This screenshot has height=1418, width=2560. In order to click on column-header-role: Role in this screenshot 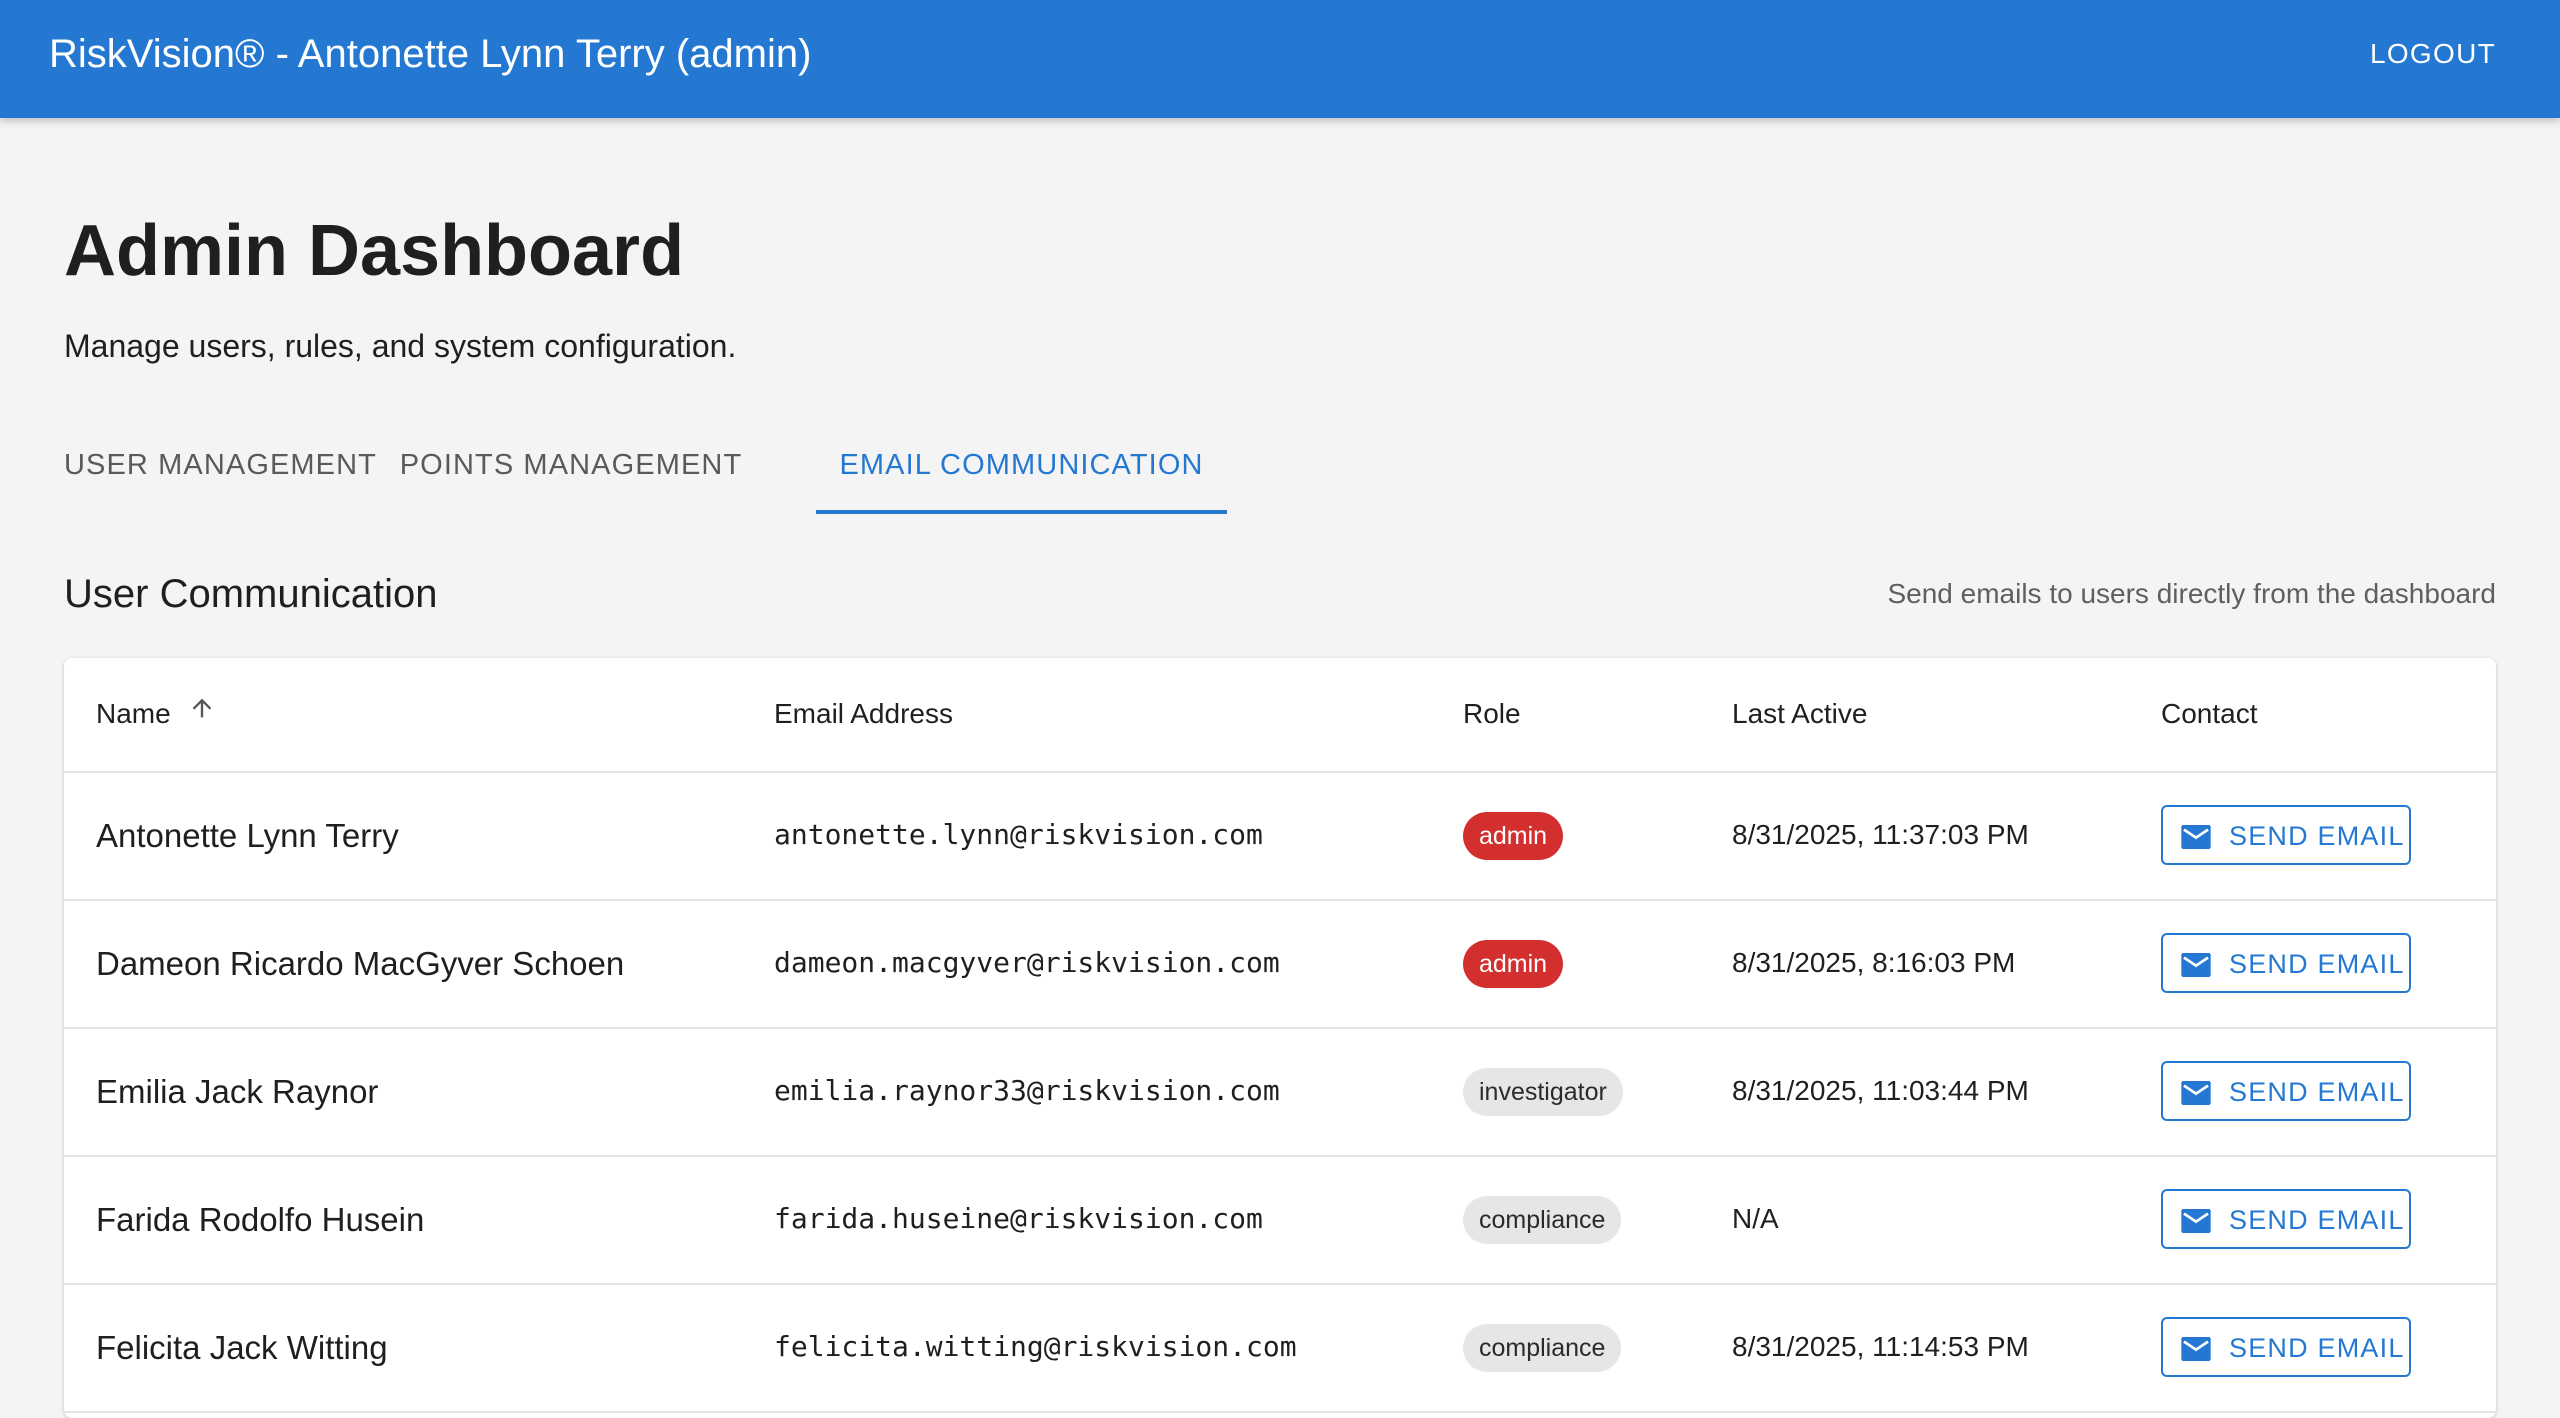, I will do `click(1492, 713)`.